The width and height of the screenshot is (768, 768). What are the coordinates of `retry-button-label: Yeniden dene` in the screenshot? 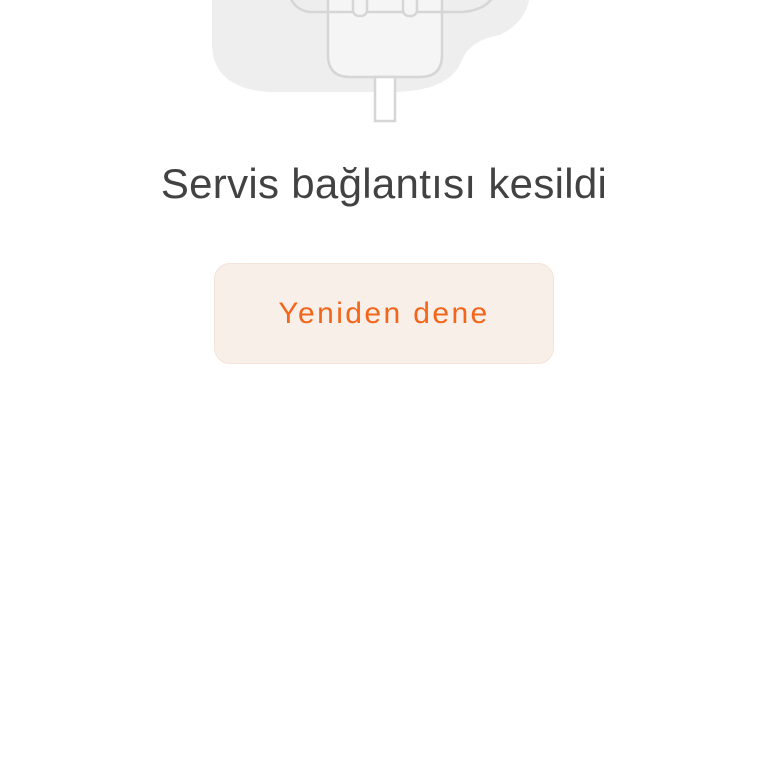 It's located at (384, 313).